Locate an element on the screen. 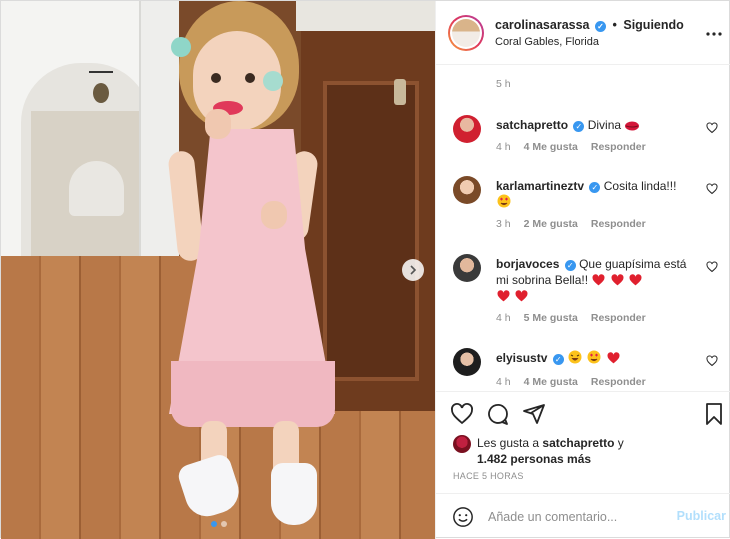 The image size is (730, 539). likes-connector: y is located at coordinates (620, 443).